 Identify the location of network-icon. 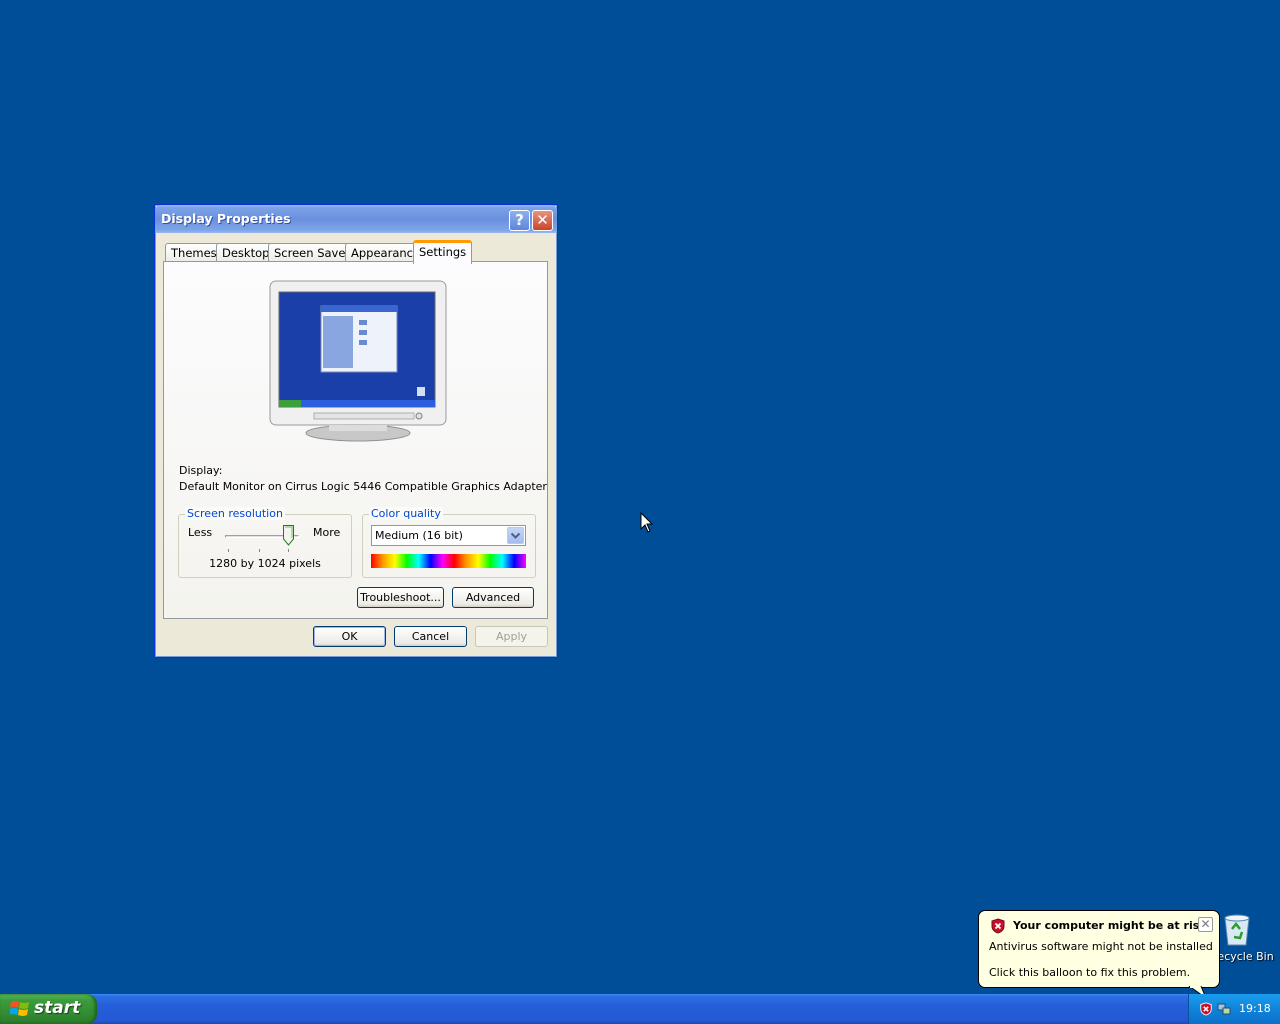
(1224, 1009).